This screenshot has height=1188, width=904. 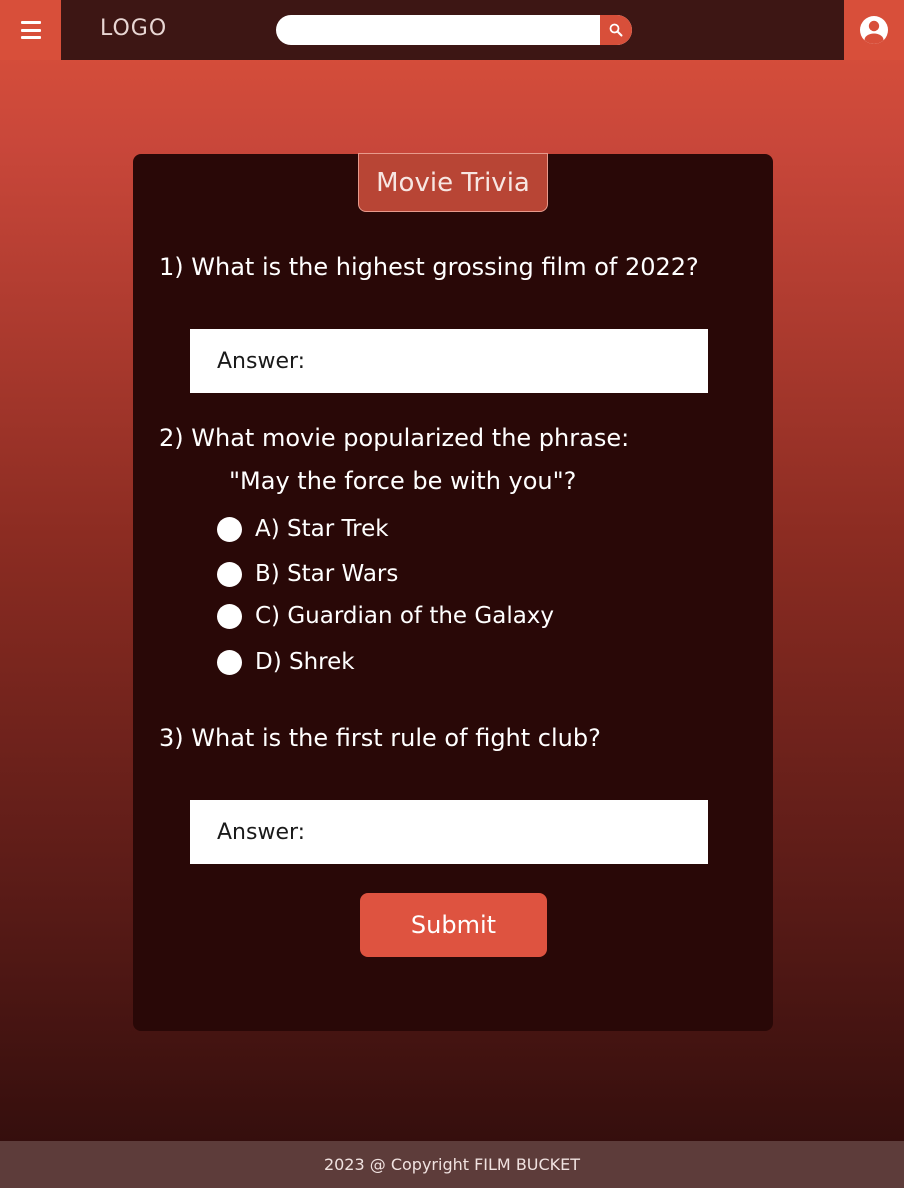 I want to click on submit-button: Submit, so click(x=453, y=925).